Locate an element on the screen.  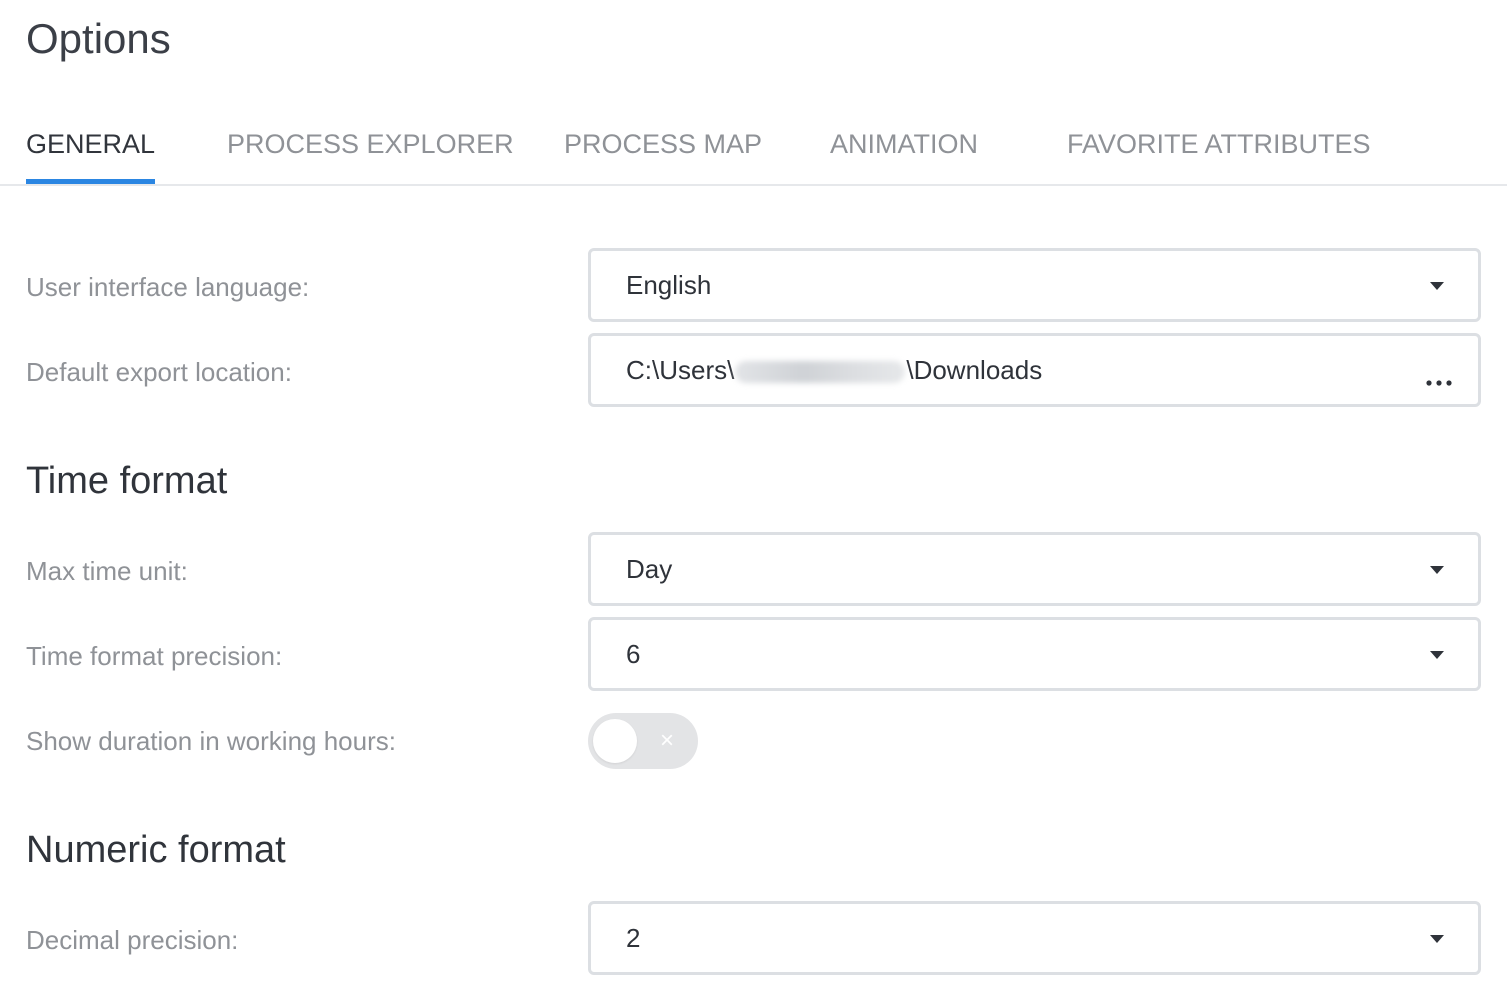
working-hours-toggle: × is located at coordinates (643, 741).